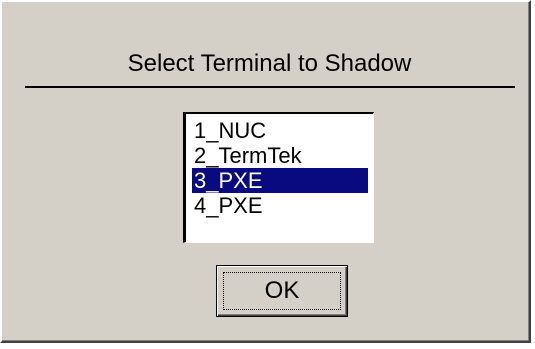 The image size is (535, 349). I want to click on ok-button: OK, so click(282, 291).